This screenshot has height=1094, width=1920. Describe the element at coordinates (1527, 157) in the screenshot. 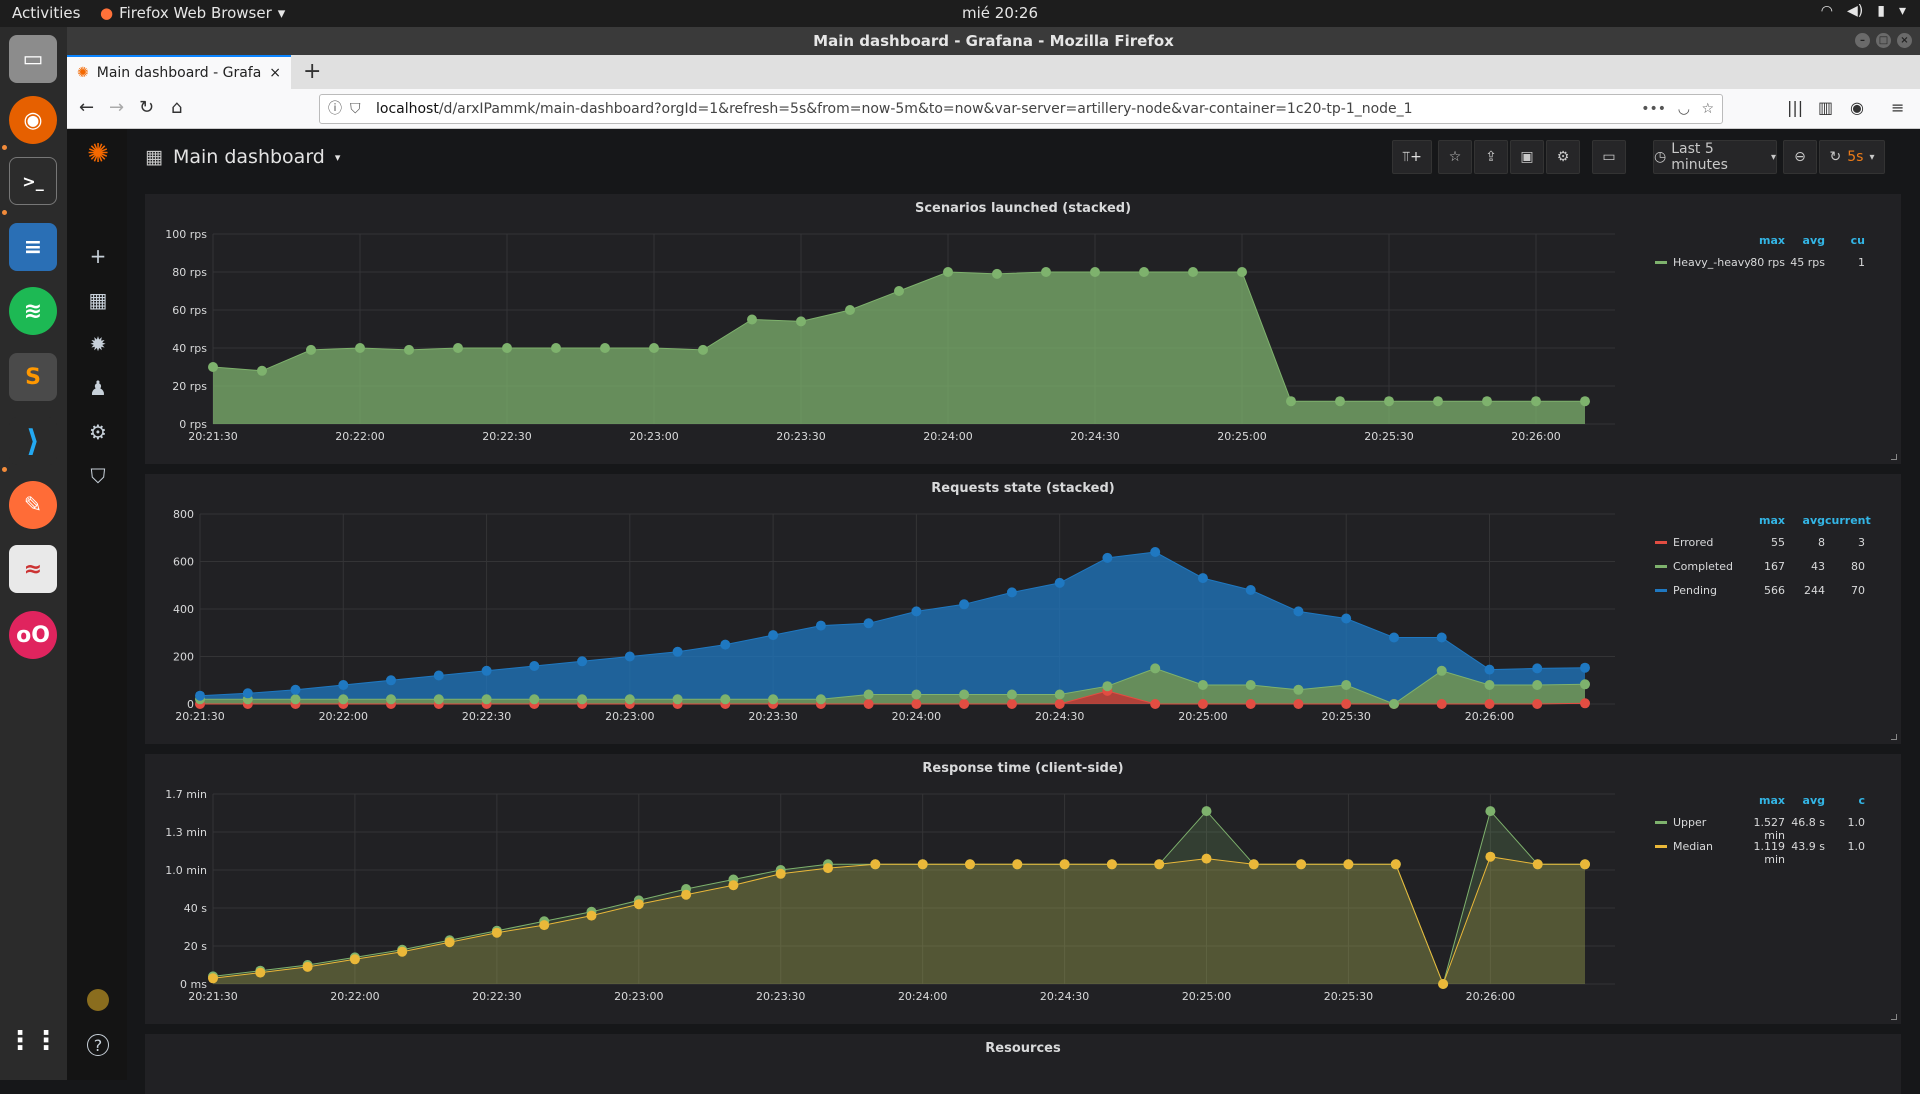

I see `save-icon: ▣` at that location.